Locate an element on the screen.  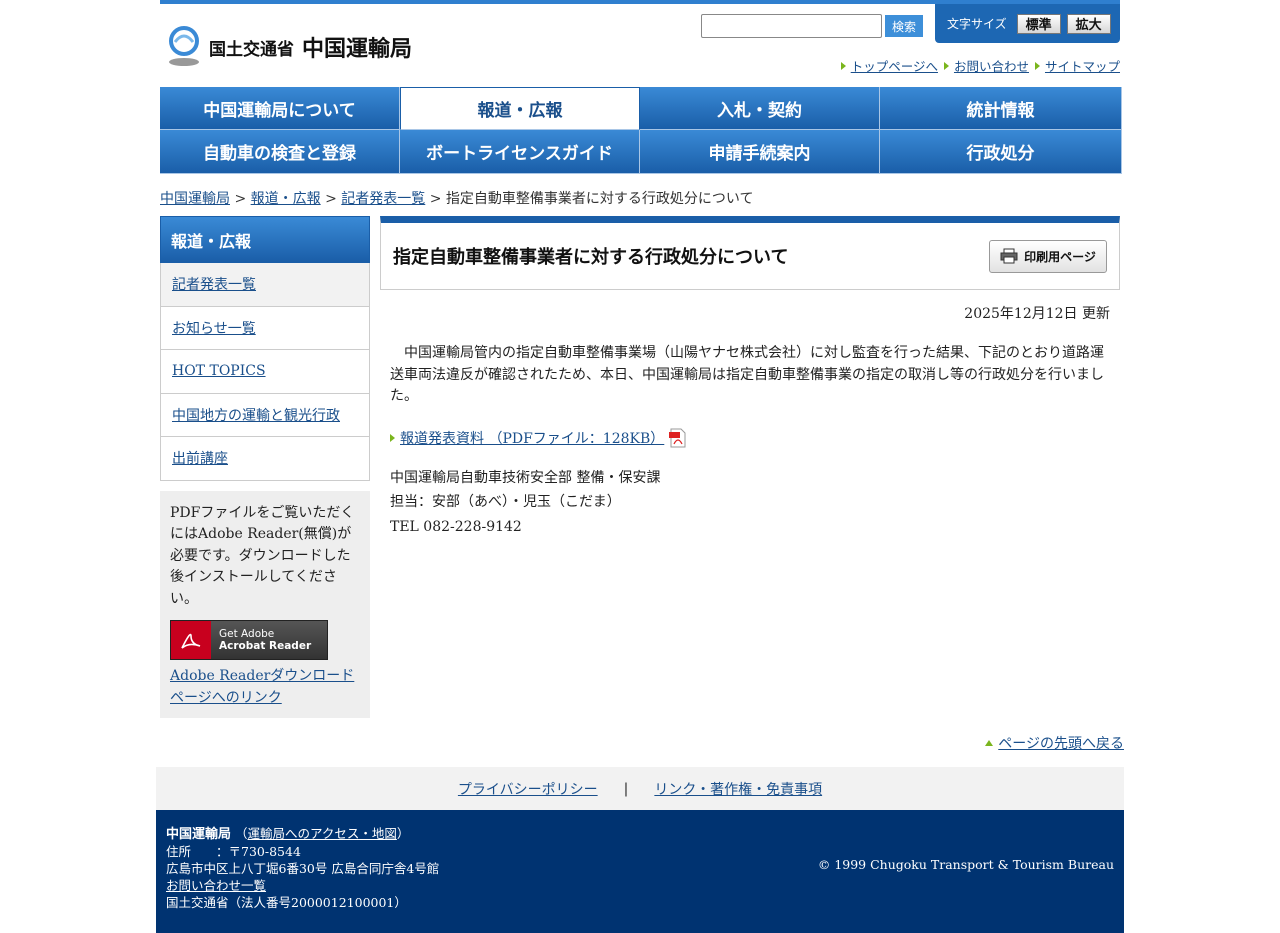
logo-ministry-name: 国土交通省 is located at coordinates (251, 49).